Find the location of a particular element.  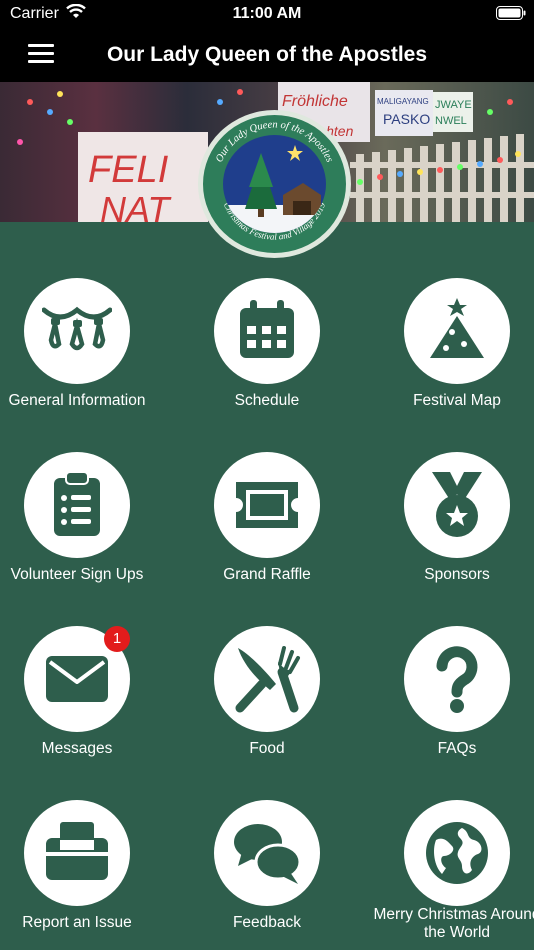

feedback-label: Feedback is located at coordinates (267, 922).